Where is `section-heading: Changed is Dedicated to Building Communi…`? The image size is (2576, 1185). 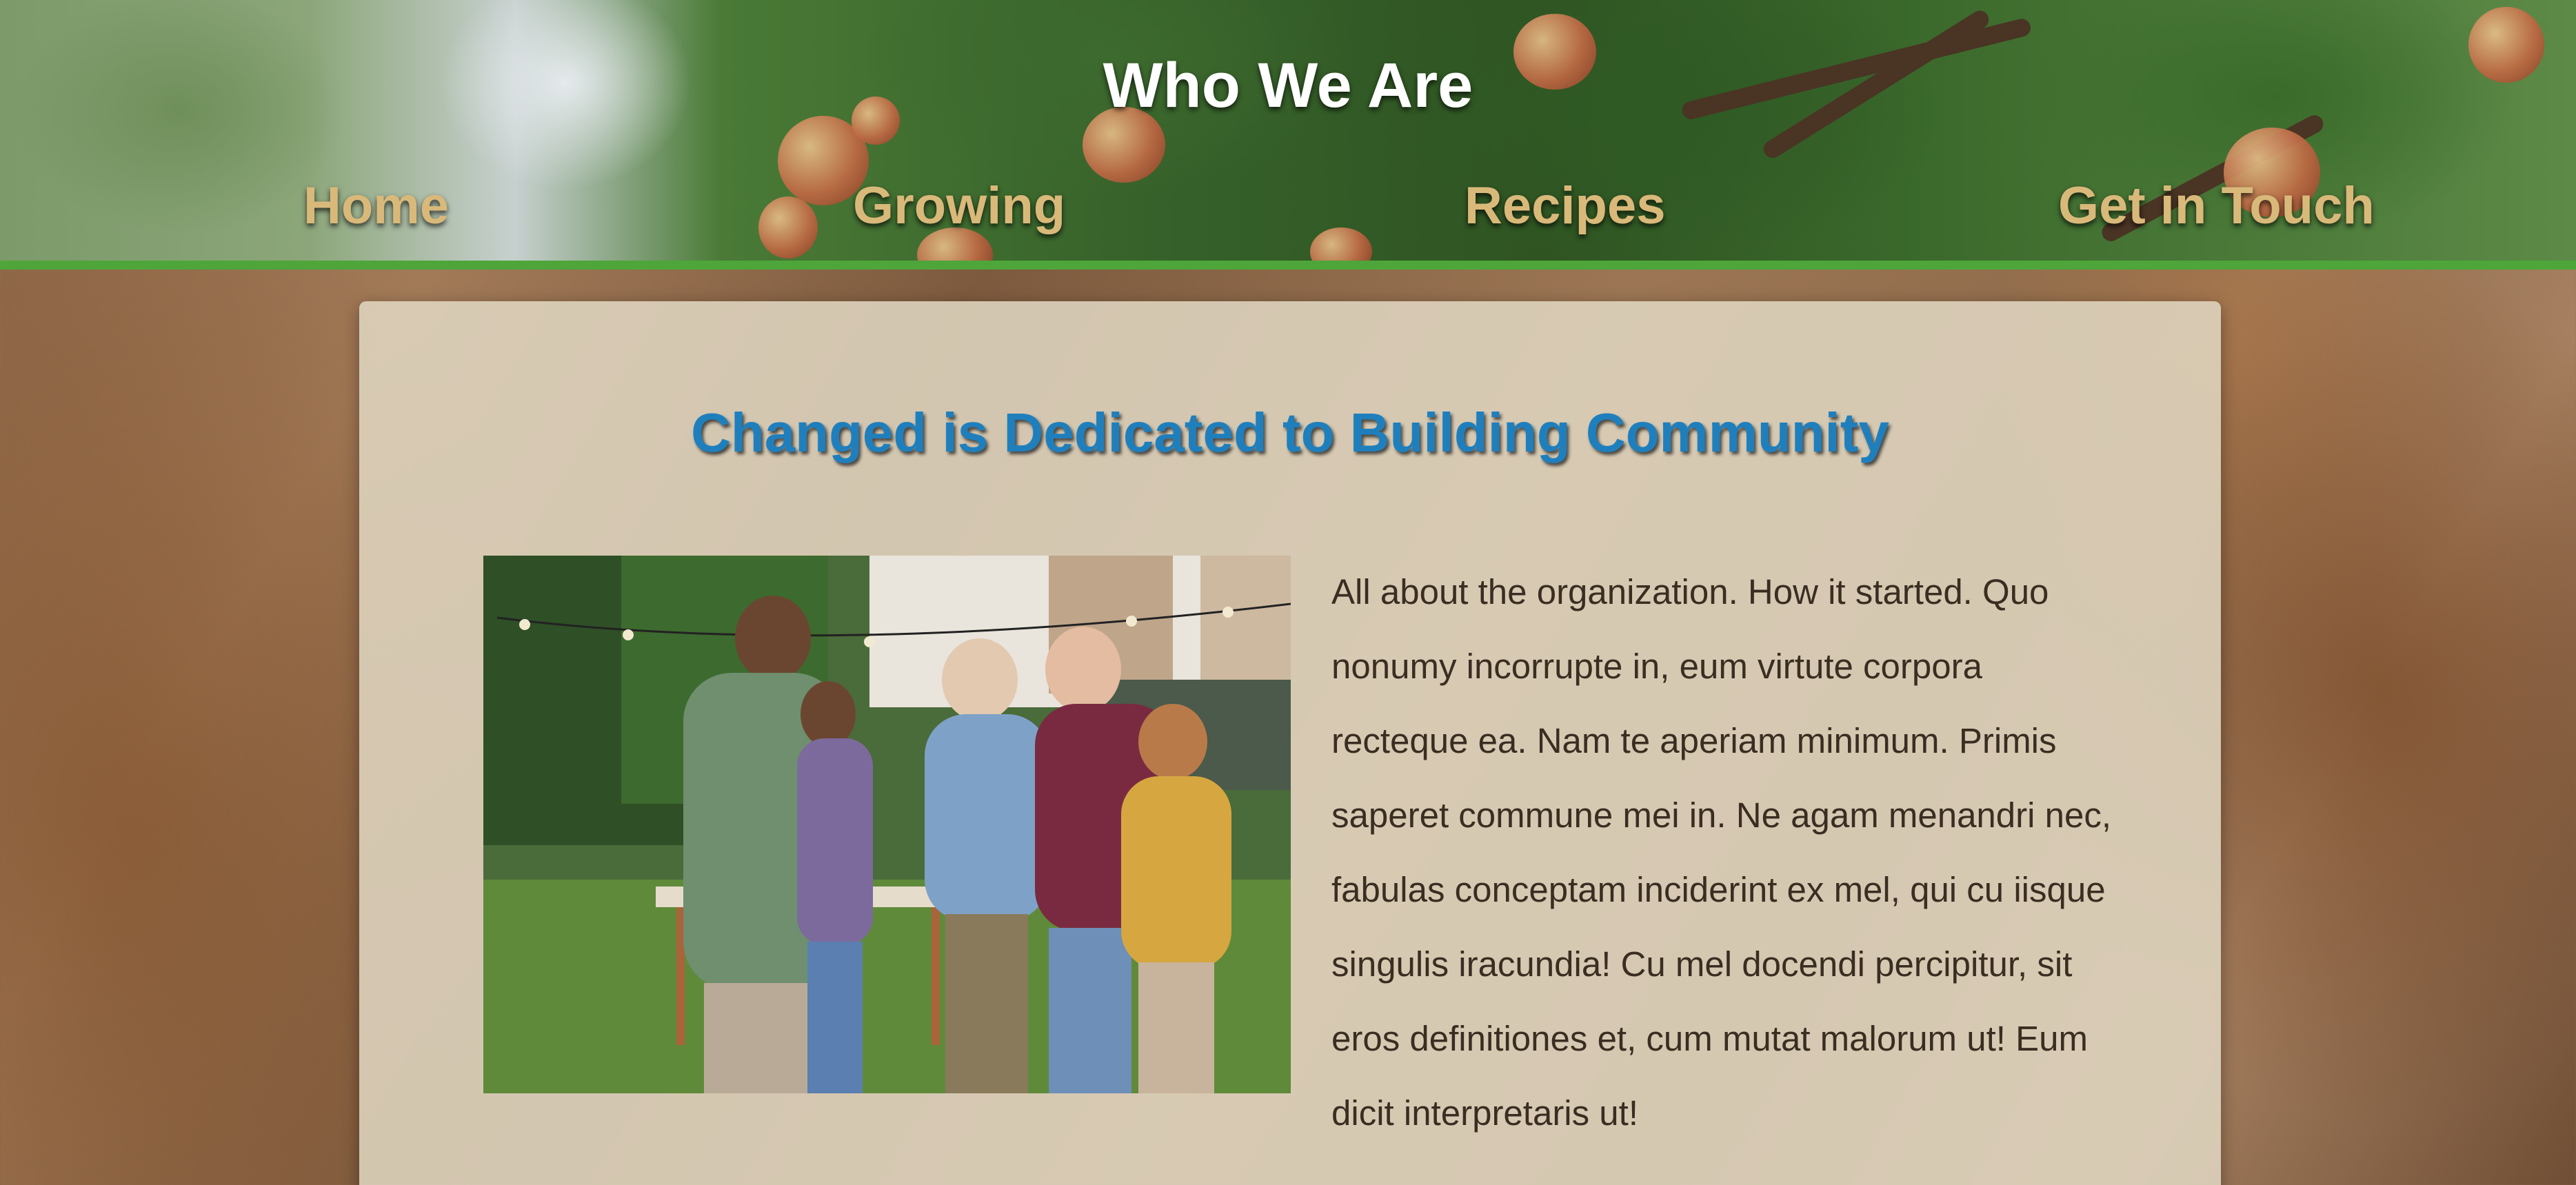
section-heading: Changed is Dedicated to Building Communi… is located at coordinates (1290, 432).